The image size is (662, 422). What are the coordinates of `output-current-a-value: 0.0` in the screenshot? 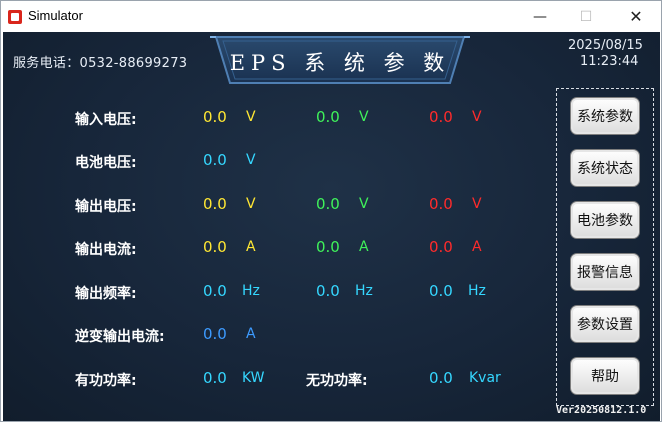 It's located at (215, 247).